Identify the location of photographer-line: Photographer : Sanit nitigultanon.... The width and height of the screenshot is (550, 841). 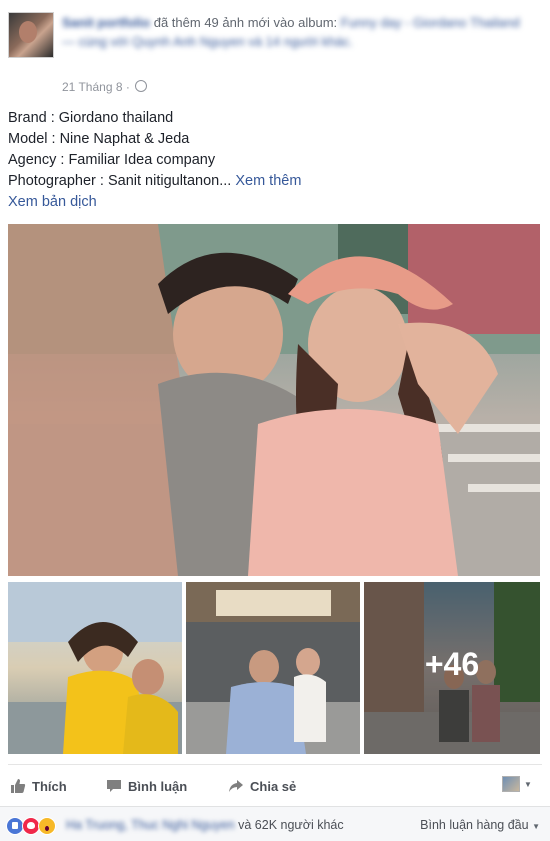
(120, 181).